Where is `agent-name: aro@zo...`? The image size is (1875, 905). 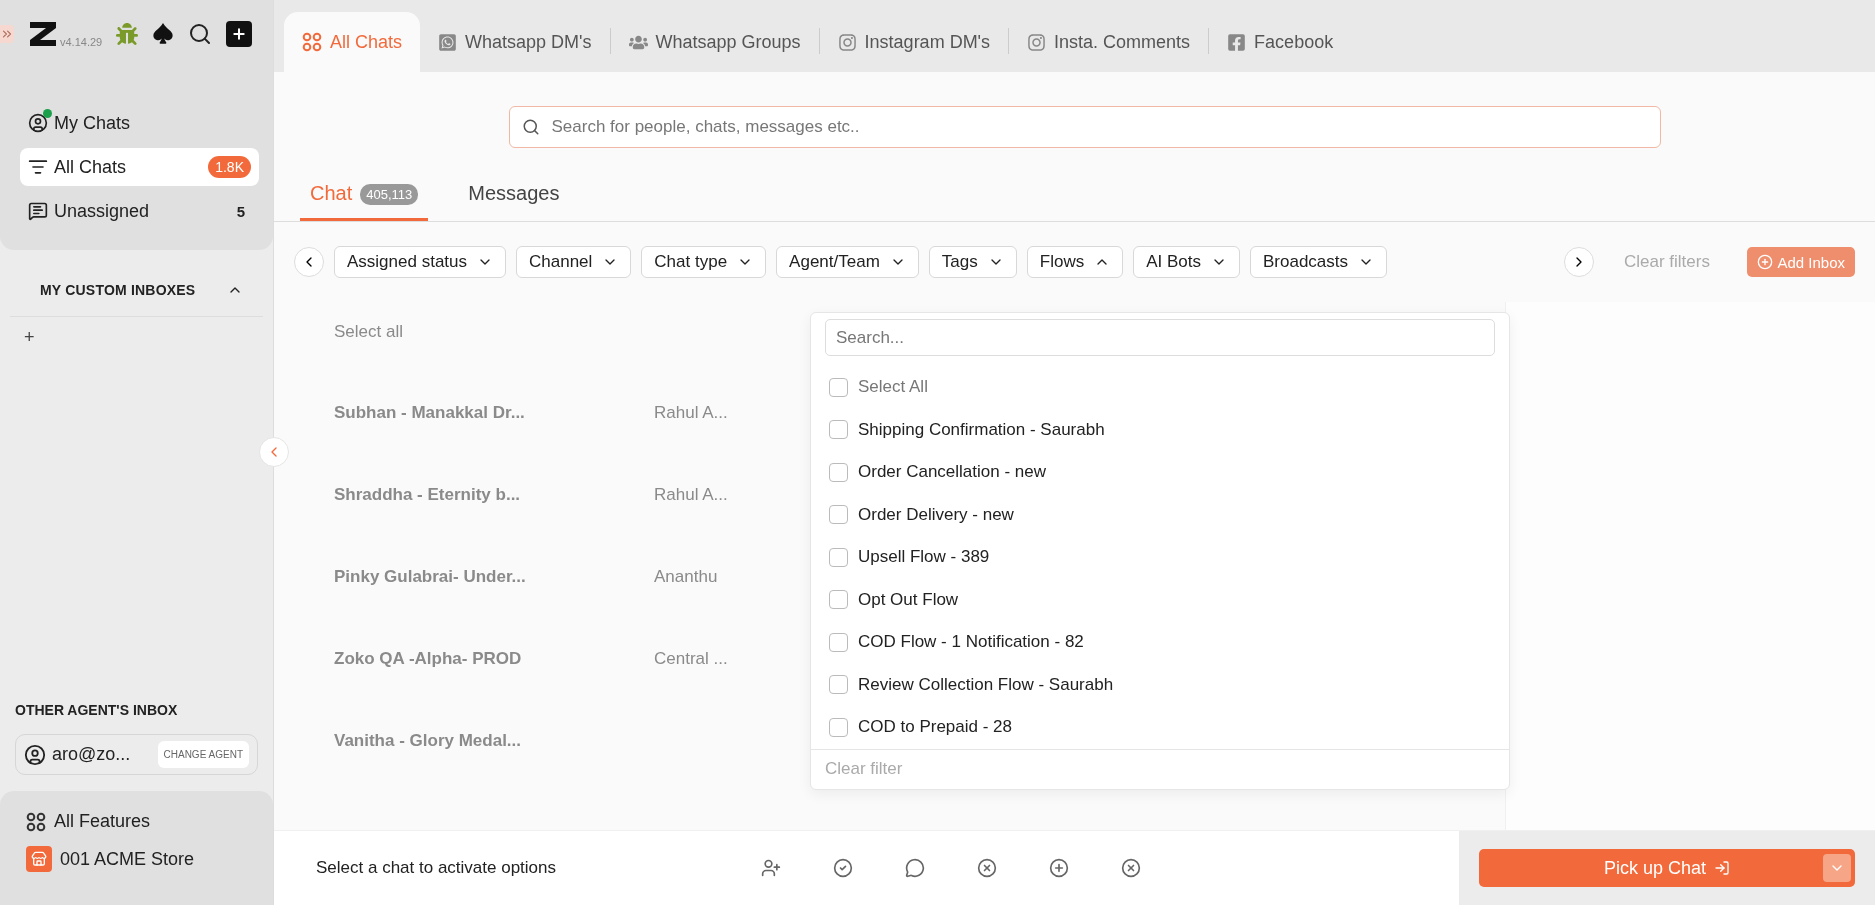 agent-name: aro@zo... is located at coordinates (92, 754).